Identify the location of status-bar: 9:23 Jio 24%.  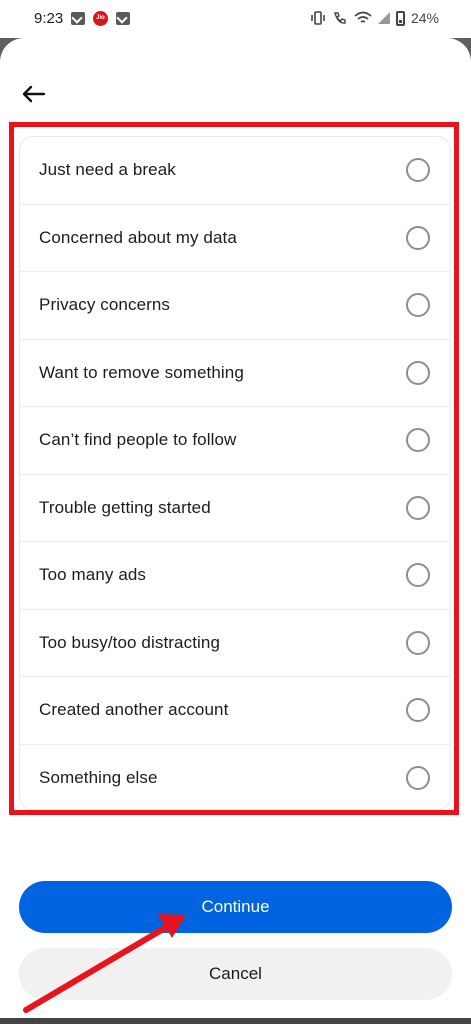
(235, 19).